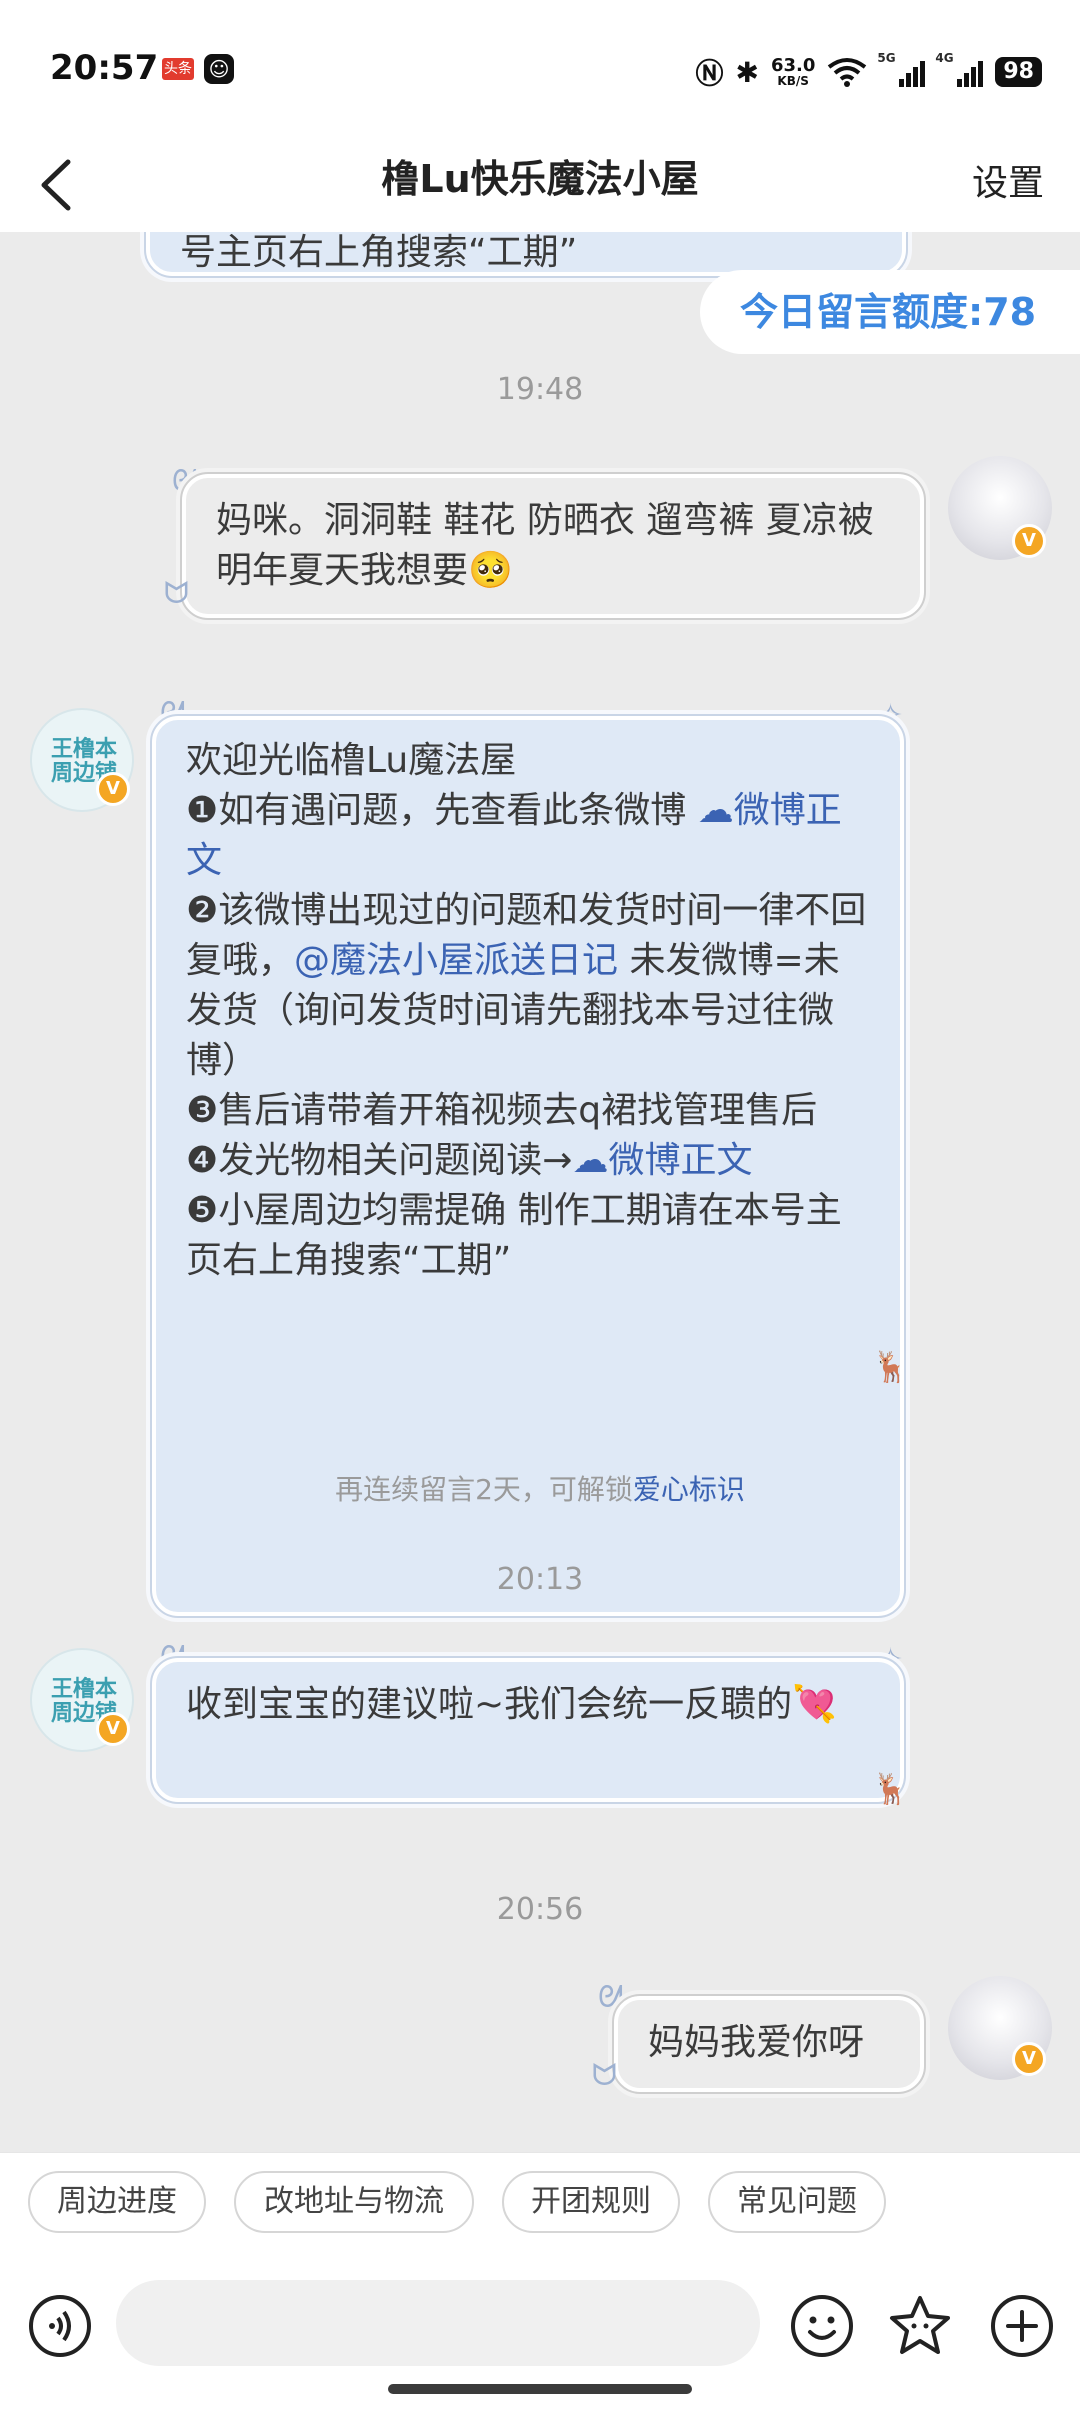 The height and width of the screenshot is (2412, 1080). Describe the element at coordinates (890, 312) in the screenshot. I see `message-quota-badge: 今日留言额度:78` at that location.